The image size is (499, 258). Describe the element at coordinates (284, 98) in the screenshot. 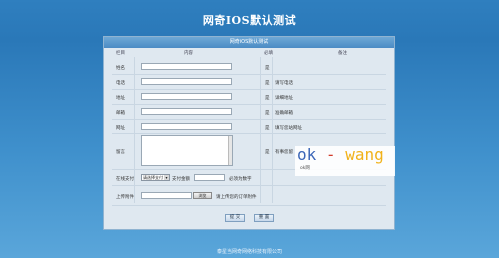

I see `address-note: 详细地址` at that location.